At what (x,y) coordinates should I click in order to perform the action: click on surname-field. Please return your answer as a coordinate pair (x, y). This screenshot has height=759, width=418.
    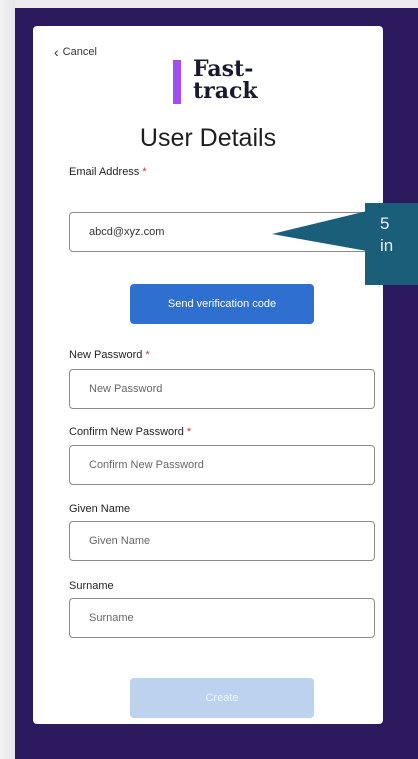
    Looking at the image, I should click on (222, 618).